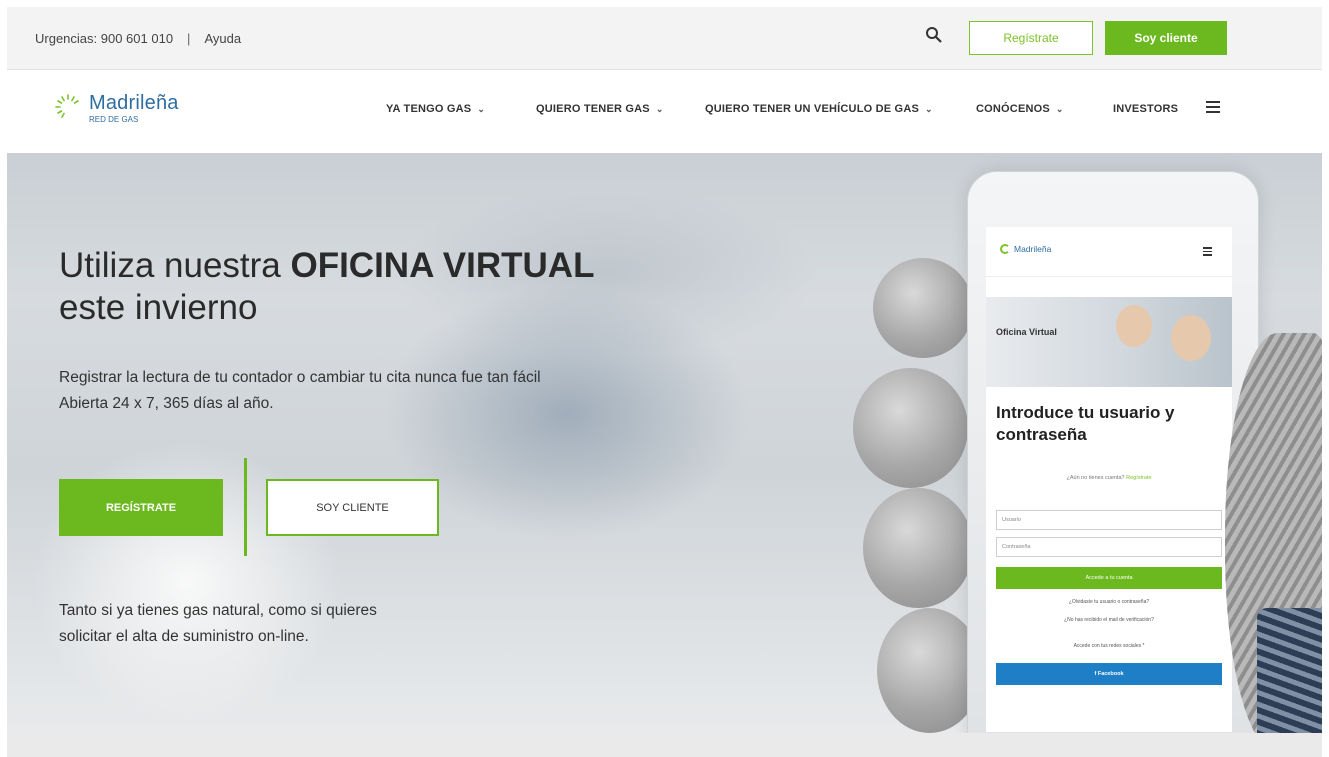  I want to click on phone-banner-label: Oficina Virtual, so click(1026, 332).